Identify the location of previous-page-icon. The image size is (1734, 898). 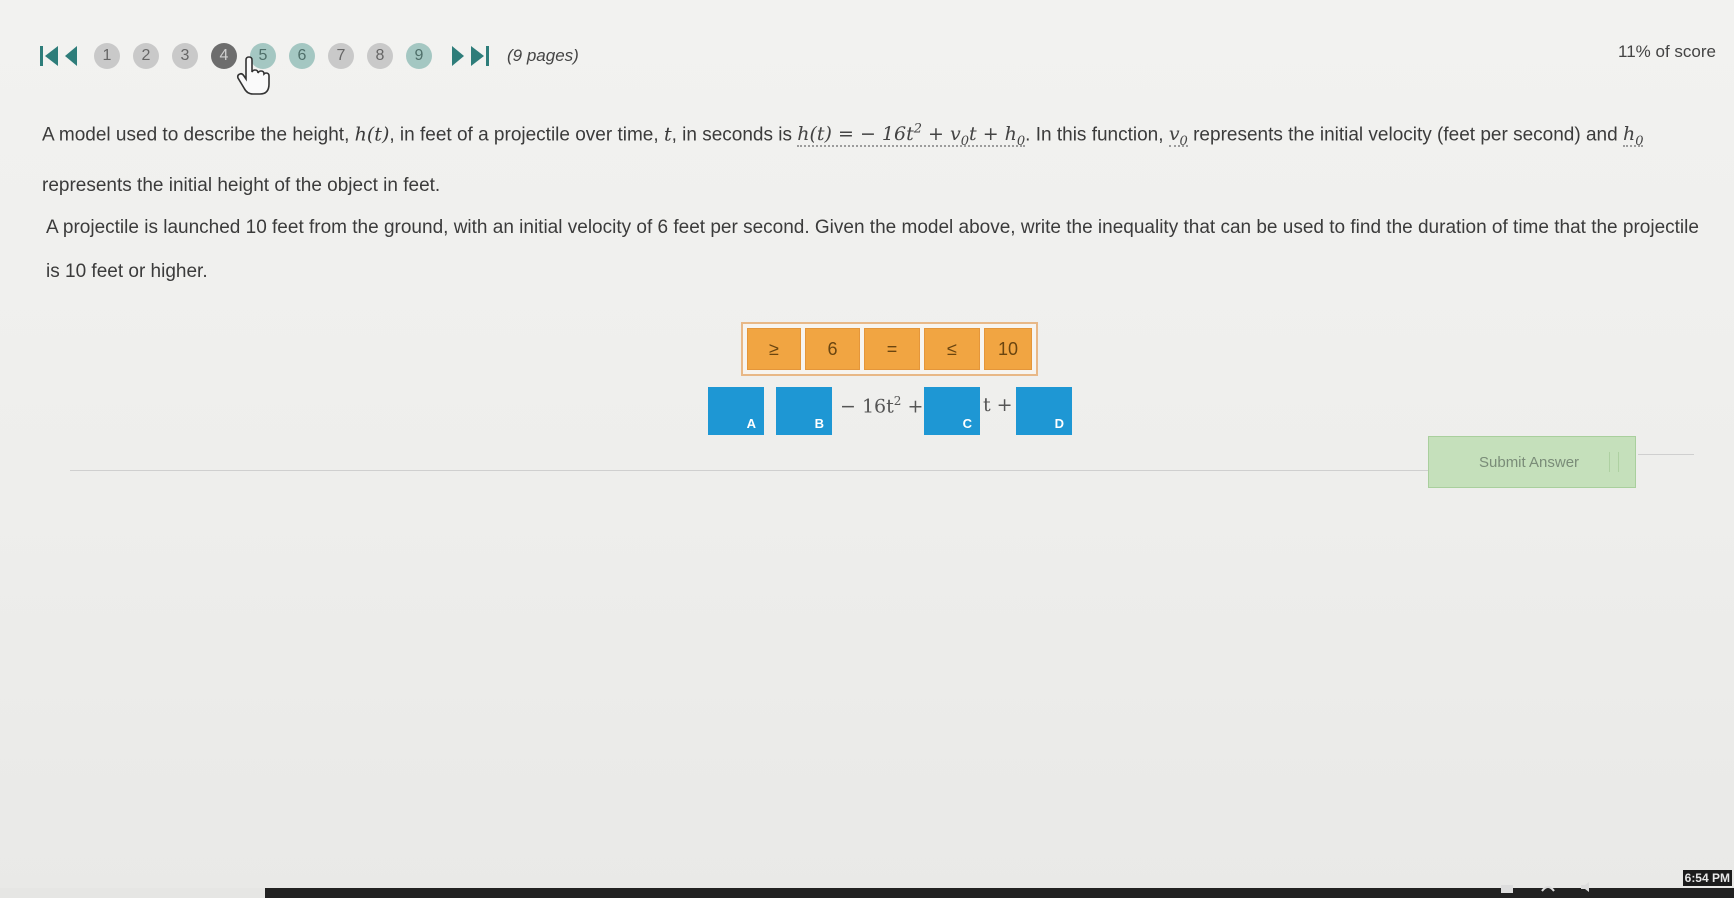
(71, 56).